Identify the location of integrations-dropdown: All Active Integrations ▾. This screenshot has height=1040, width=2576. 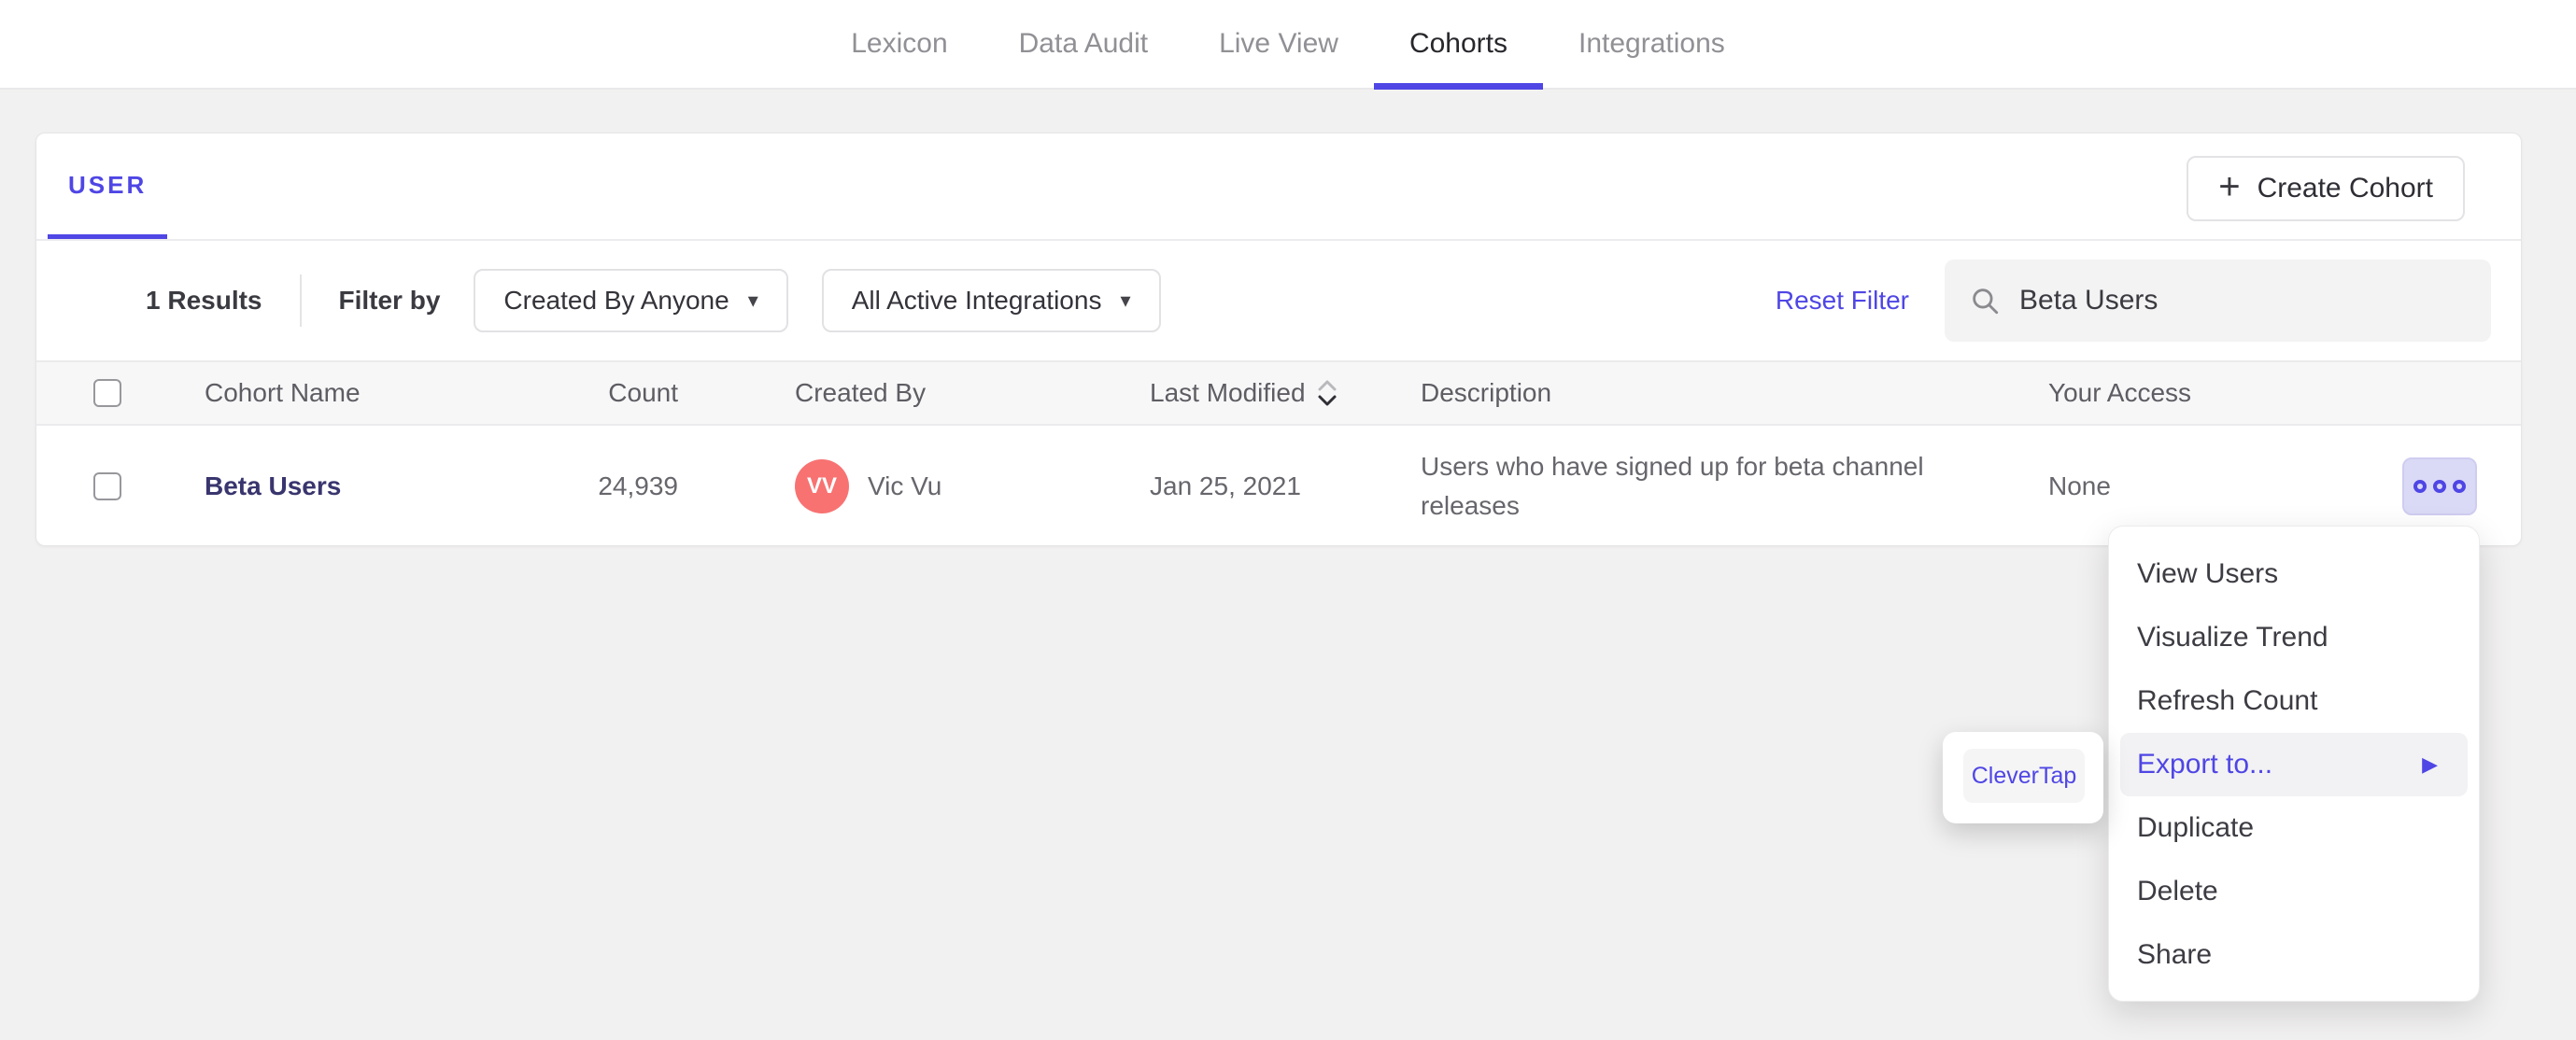
(991, 300).